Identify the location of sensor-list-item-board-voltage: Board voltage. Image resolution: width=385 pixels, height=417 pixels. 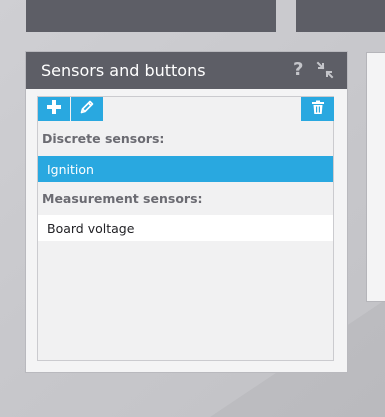
(185, 228).